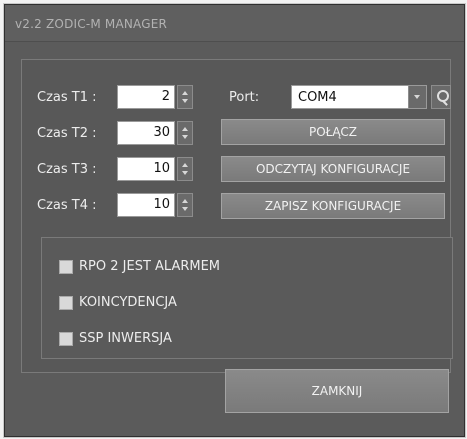  I want to click on timer-label-t4: Czas T4 :, so click(67, 205).